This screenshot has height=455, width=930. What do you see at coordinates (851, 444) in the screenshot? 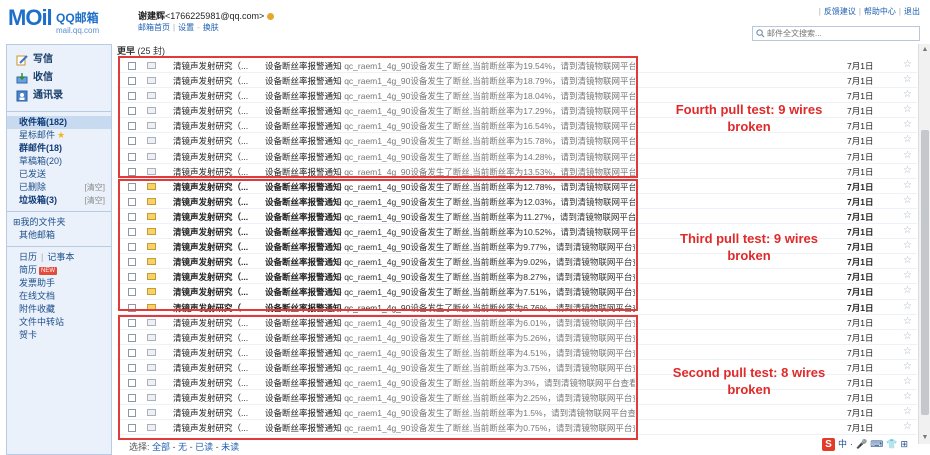
I see `ime-punct-icon: ·` at bounding box center [851, 444].